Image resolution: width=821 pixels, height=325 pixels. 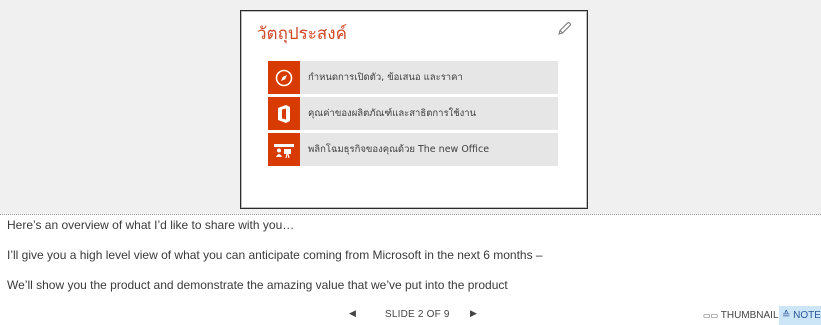 I want to click on list-item: คุณค่าของผลิตภัณฑ์และสาธิตการใช้งาน, so click(x=413, y=113).